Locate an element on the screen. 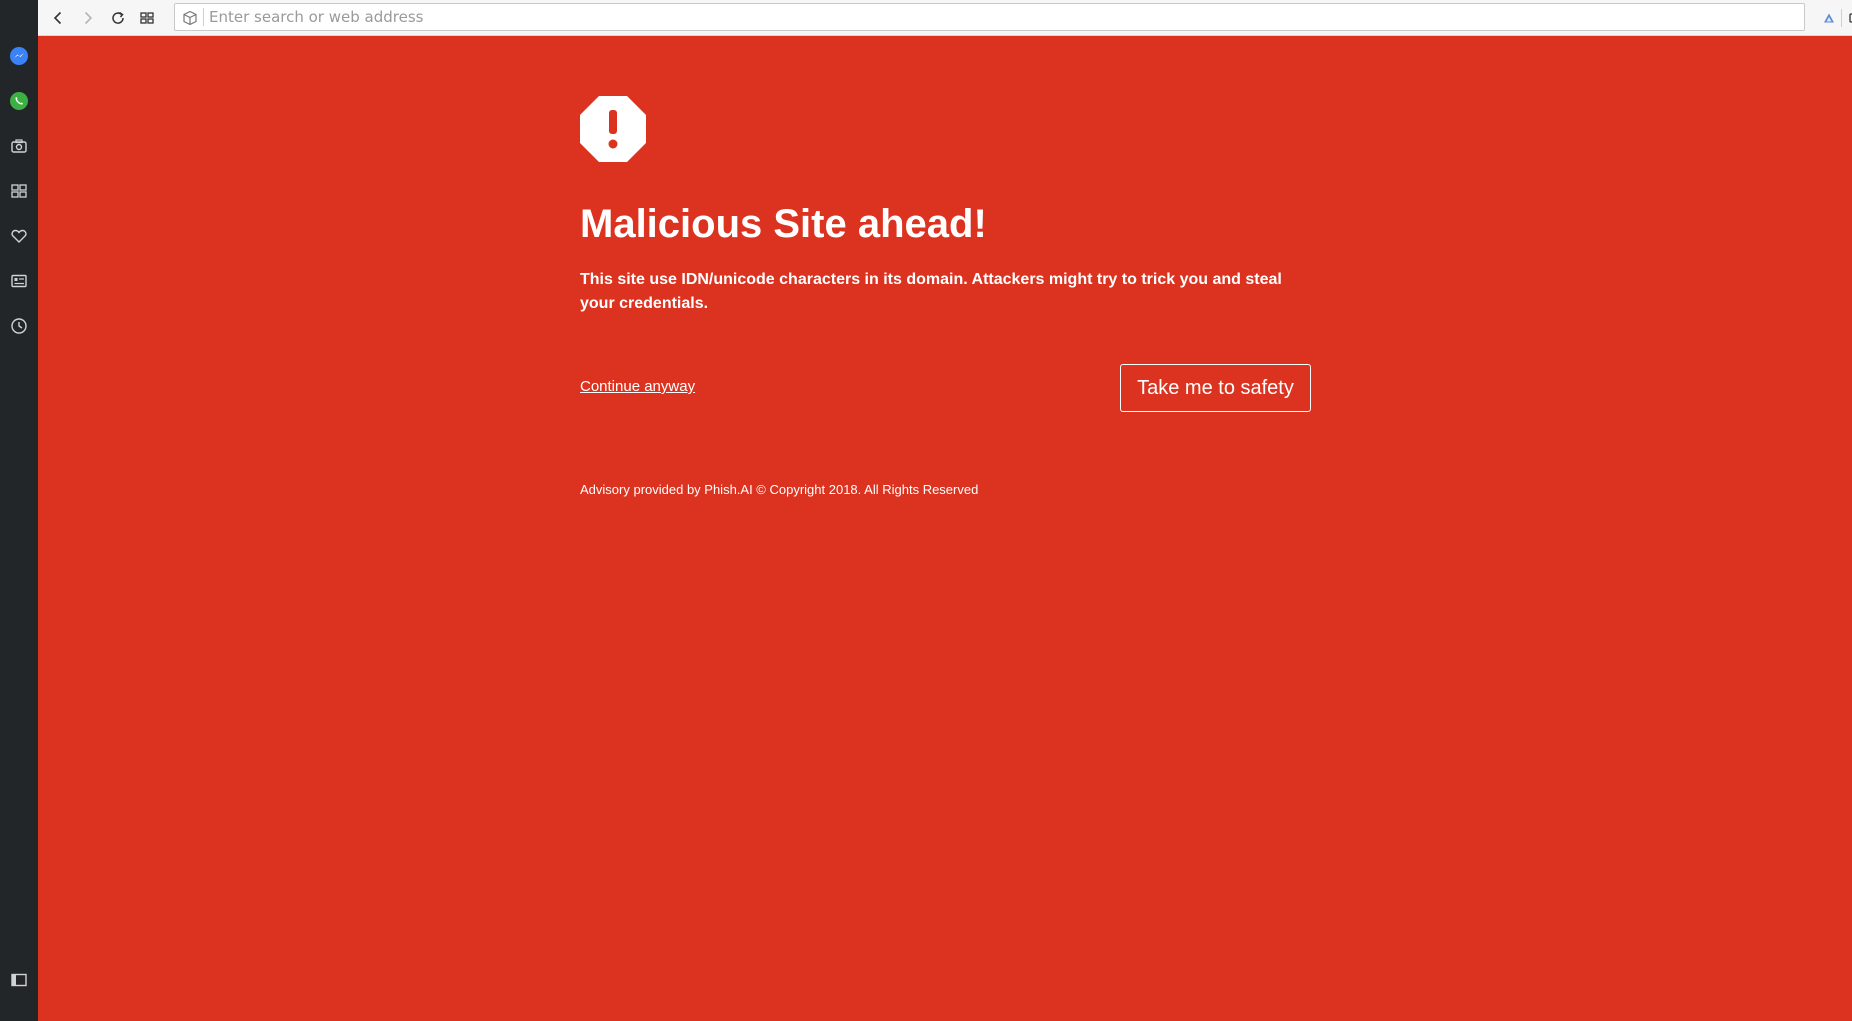 The width and height of the screenshot is (1852, 1021). back-icon is located at coordinates (58, 18).